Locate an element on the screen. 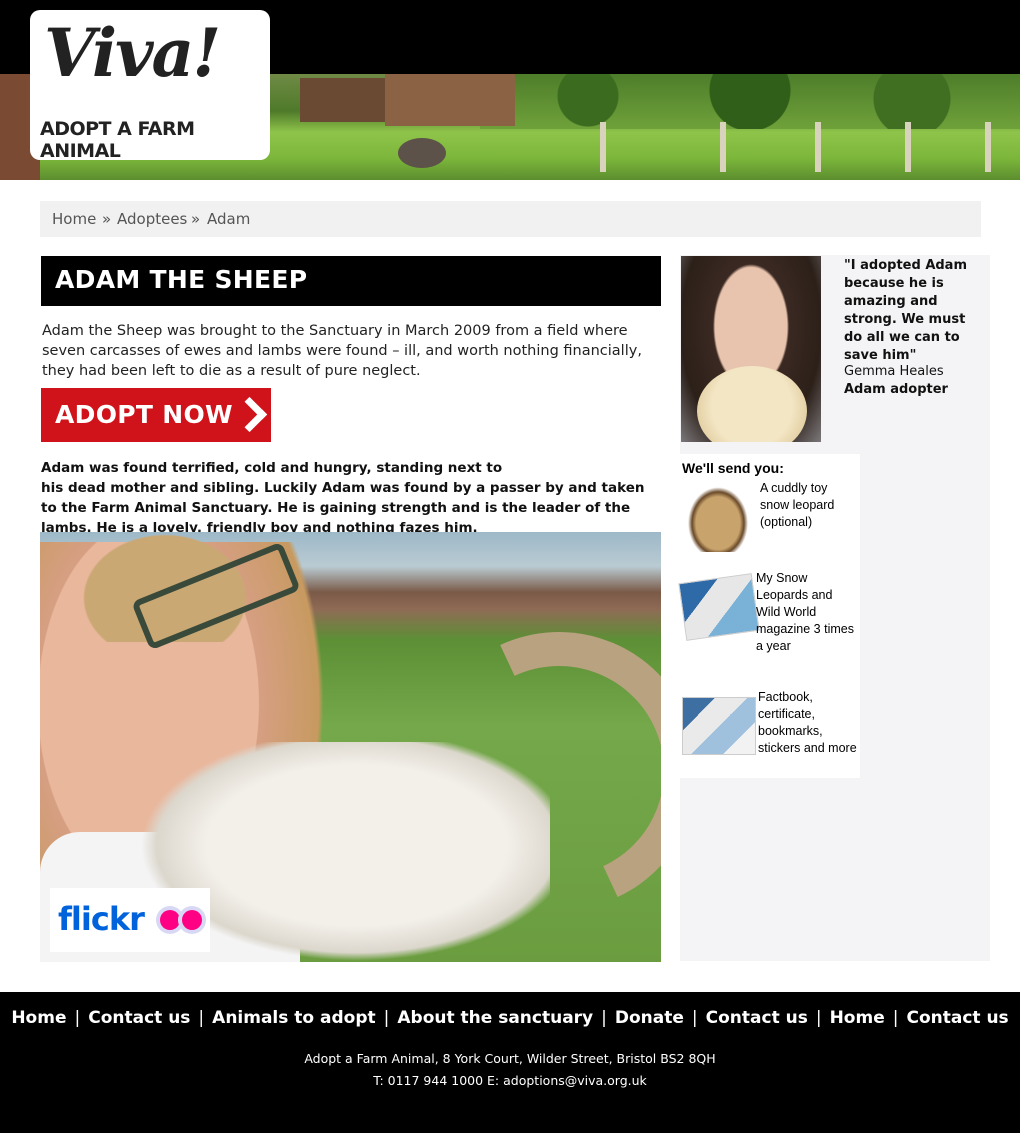  toy-leopard-icon is located at coordinates (718, 516).